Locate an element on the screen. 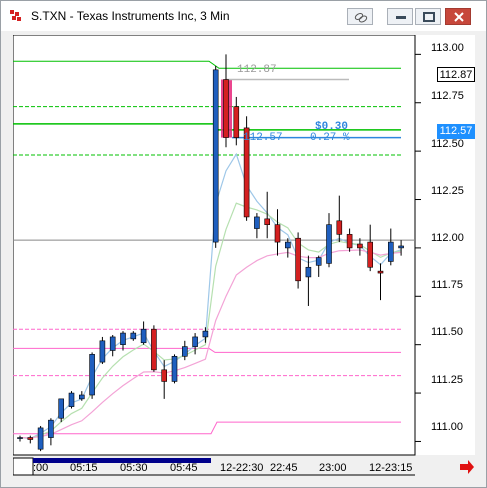 Image resolution: width=487 pixels, height=488 pixels. time-label-3: 05:45 is located at coordinates (184, 468).